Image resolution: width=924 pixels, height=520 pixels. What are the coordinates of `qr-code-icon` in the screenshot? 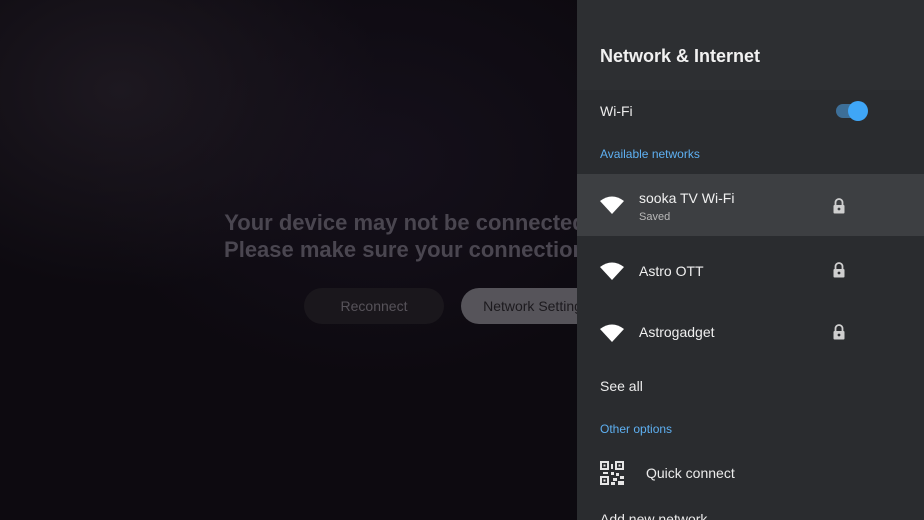 It's located at (612, 473).